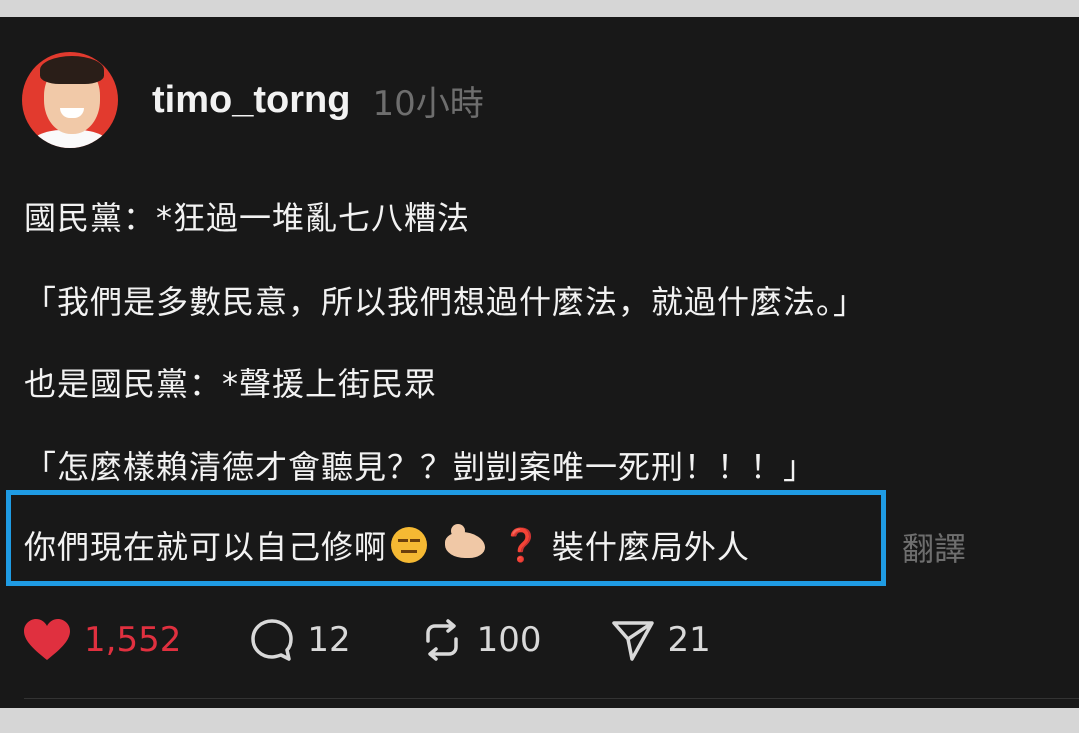 The image size is (1079, 733). Describe the element at coordinates (420, 467) in the screenshot. I see `post-line-4: 「怎麼樣賴清德才會聽見？？剴剴案唯一死刑！！！」` at that location.